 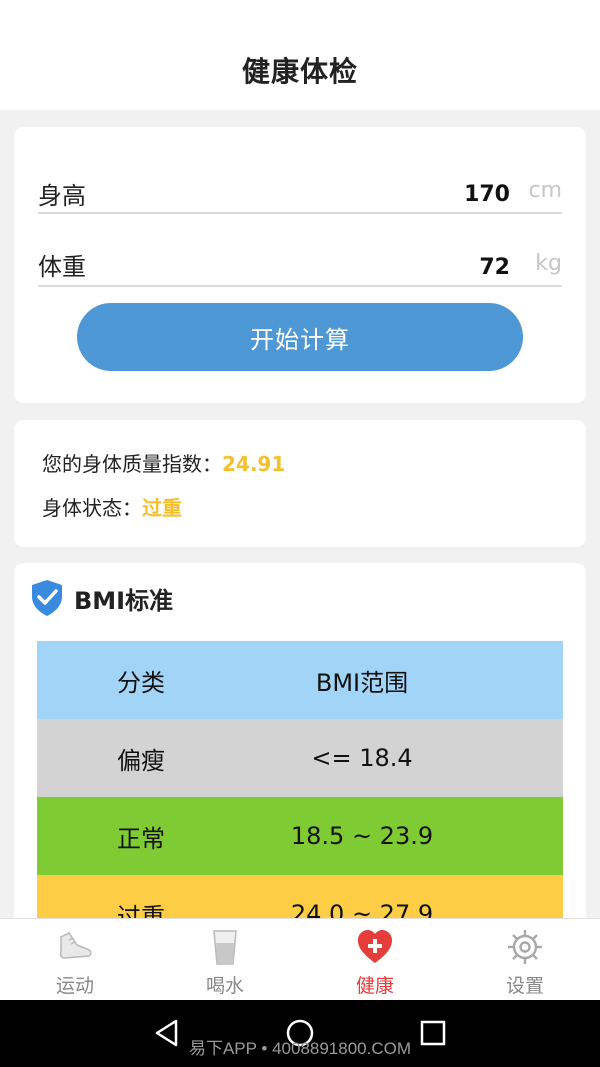 What do you see at coordinates (300, 251) in the screenshot?
I see `weight-row: 体重 72 kg` at bounding box center [300, 251].